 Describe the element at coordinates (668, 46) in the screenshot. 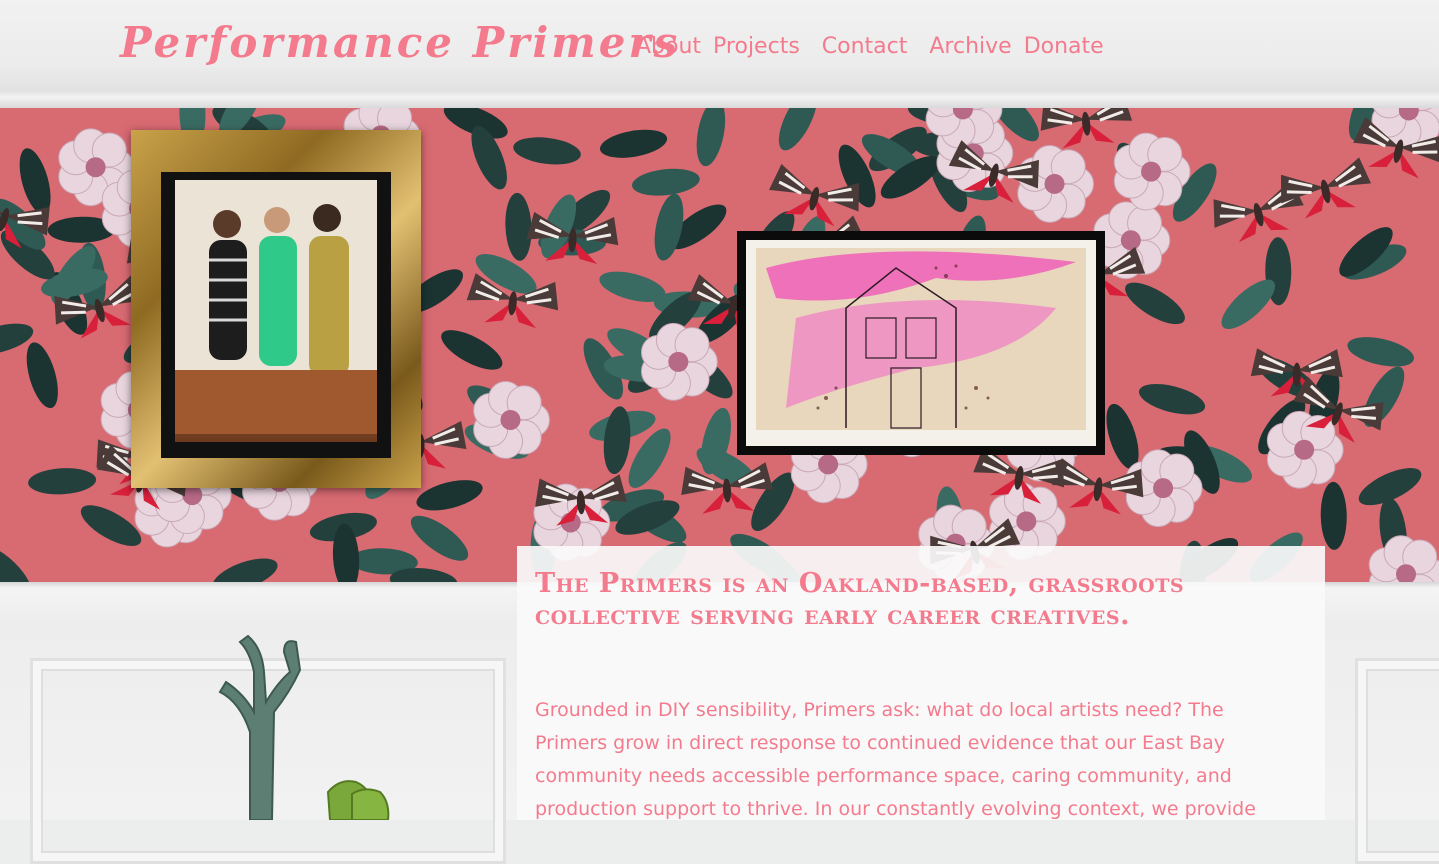

I see `nav-about: About` at that location.